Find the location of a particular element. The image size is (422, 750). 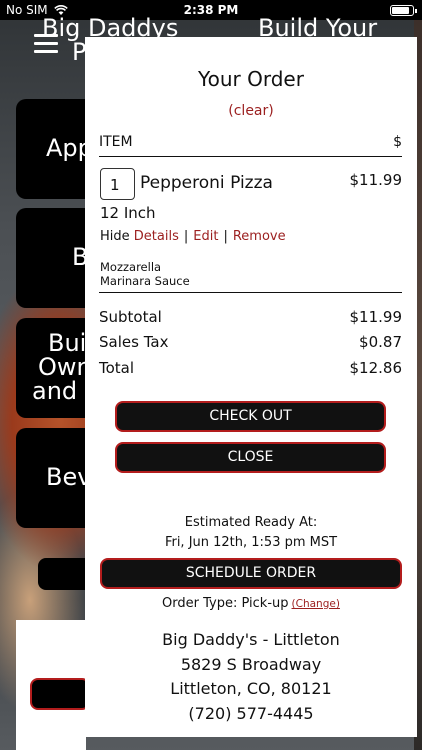

store-city: Littleton, CO, 80121 is located at coordinates (251, 688).